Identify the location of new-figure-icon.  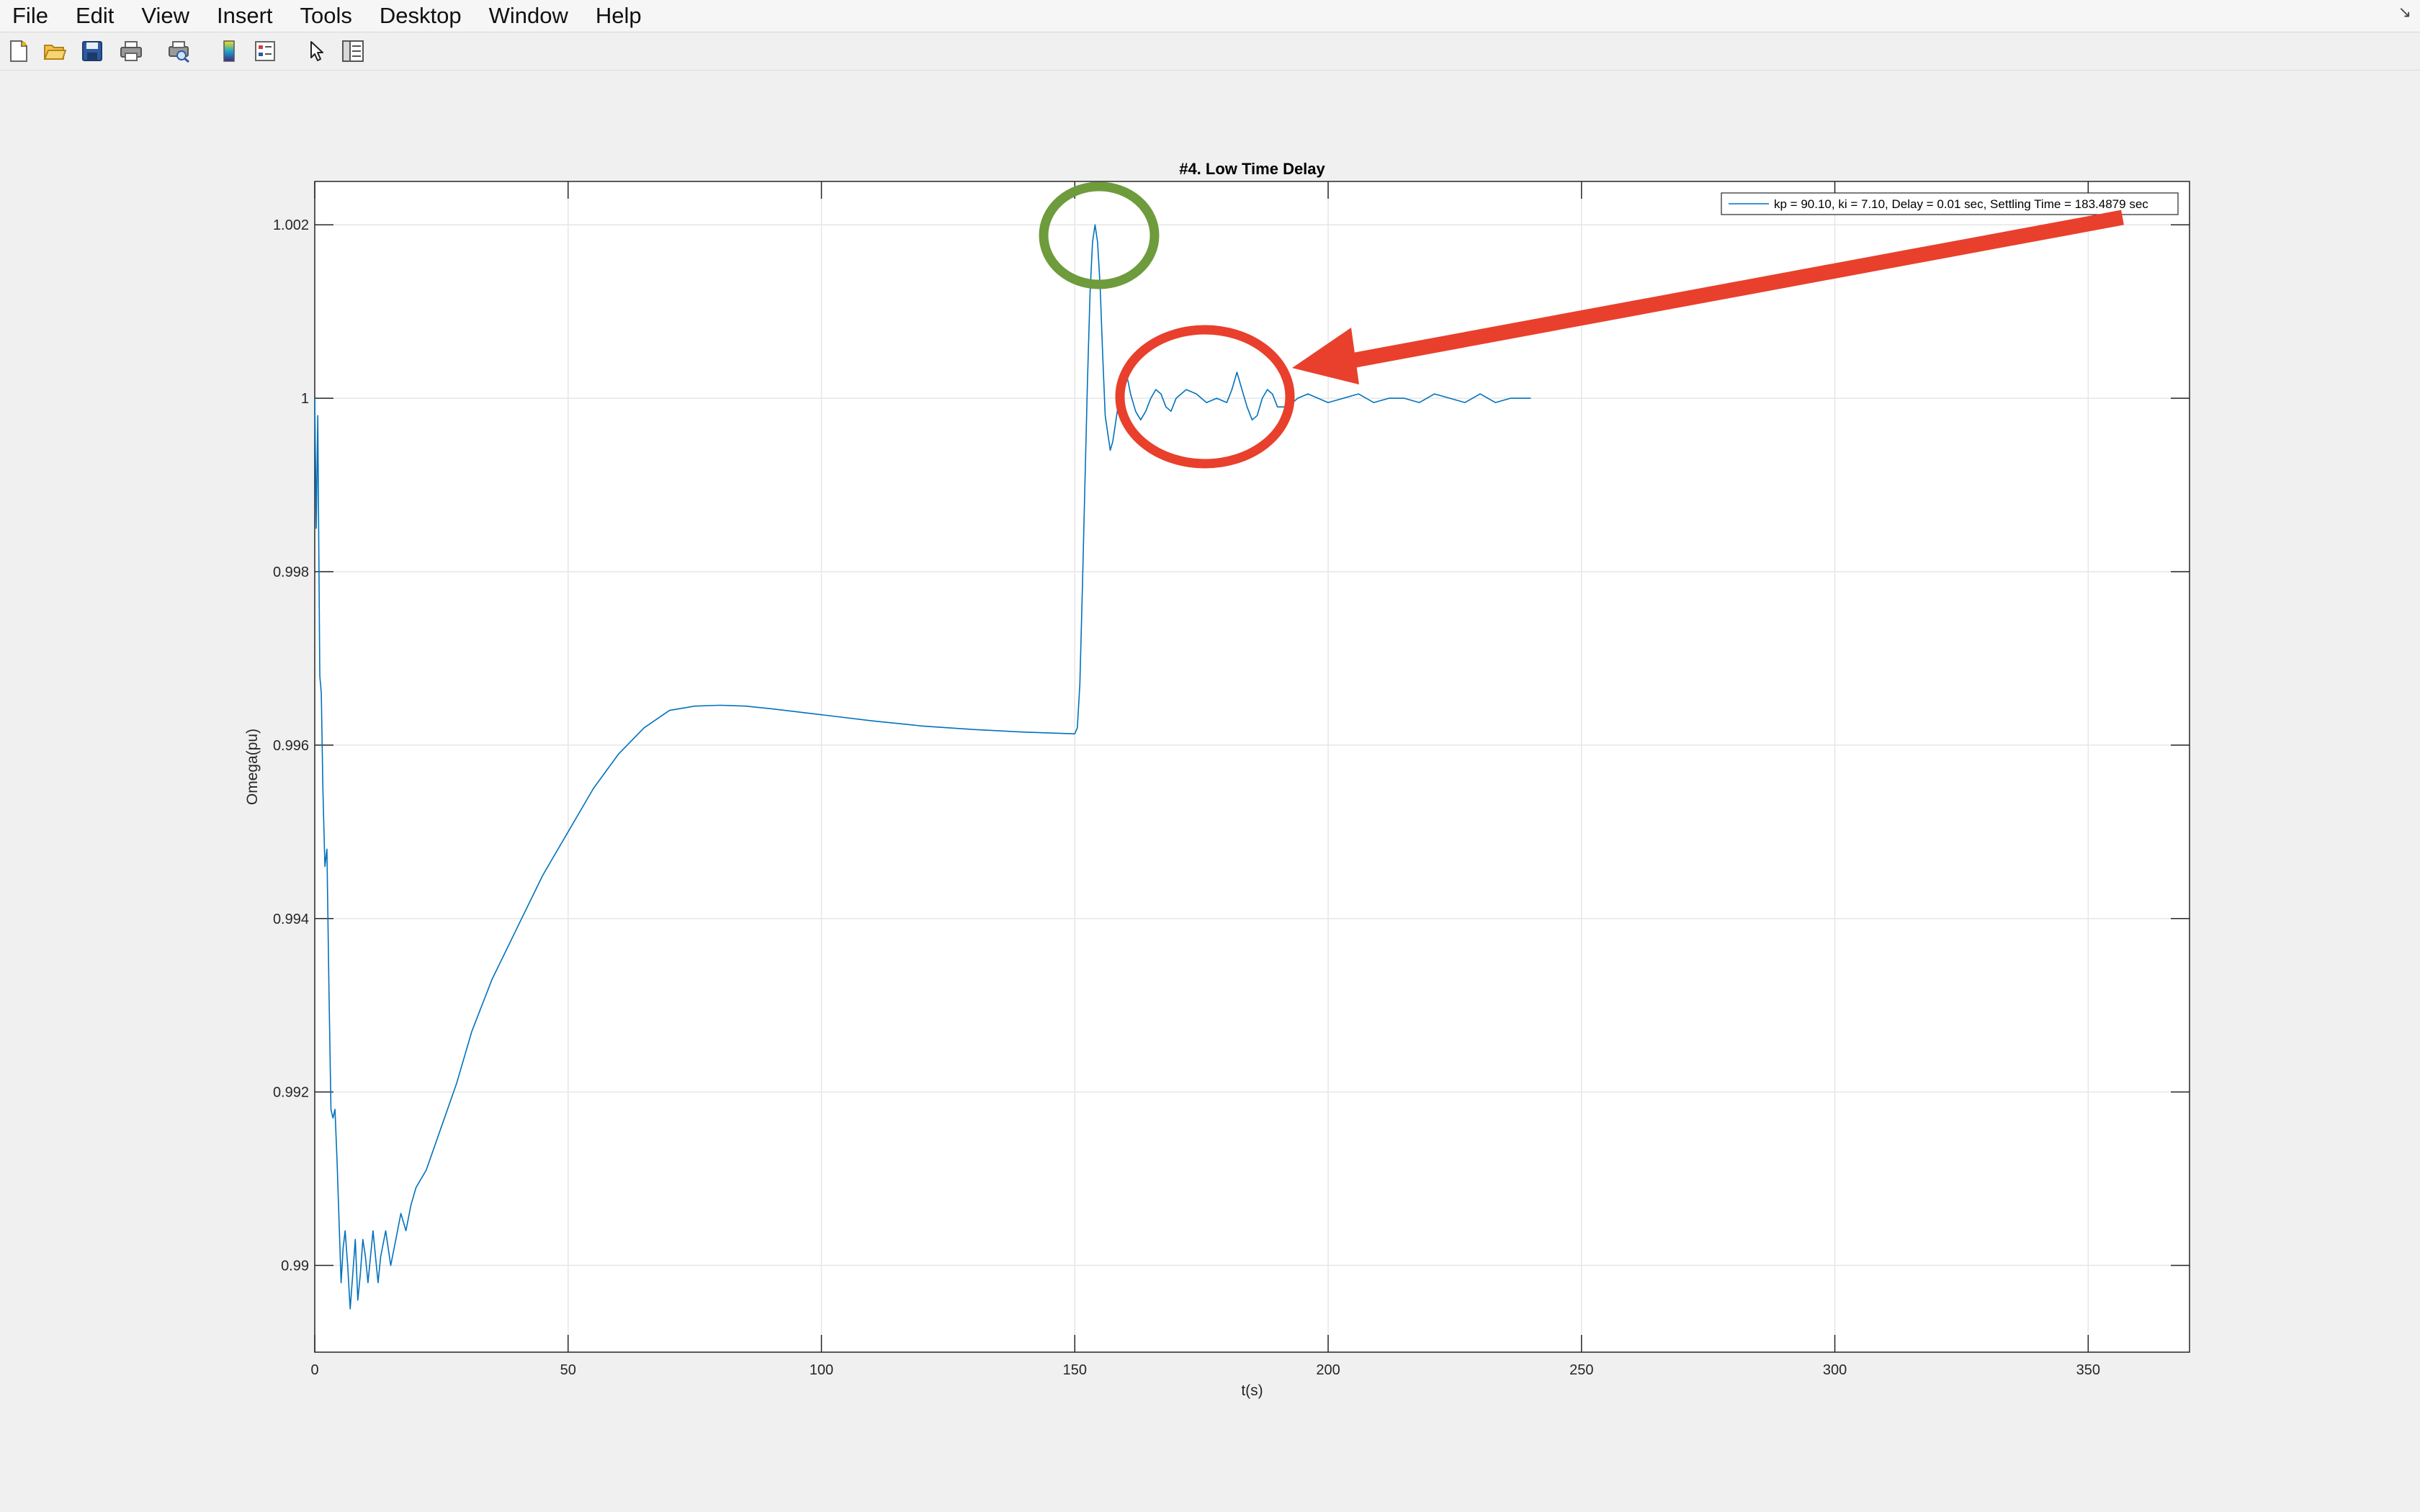
(19, 51).